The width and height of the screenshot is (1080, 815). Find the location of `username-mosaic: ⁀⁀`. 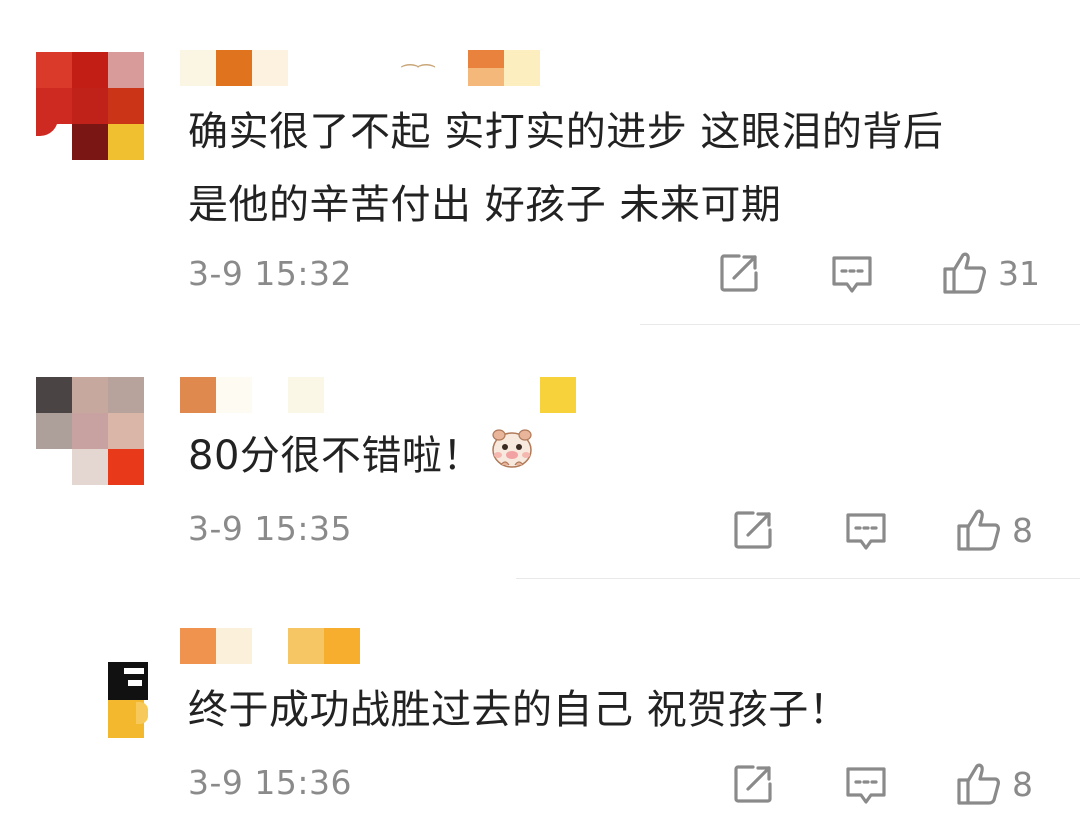

username-mosaic: ⁀⁀ is located at coordinates (390, 68).